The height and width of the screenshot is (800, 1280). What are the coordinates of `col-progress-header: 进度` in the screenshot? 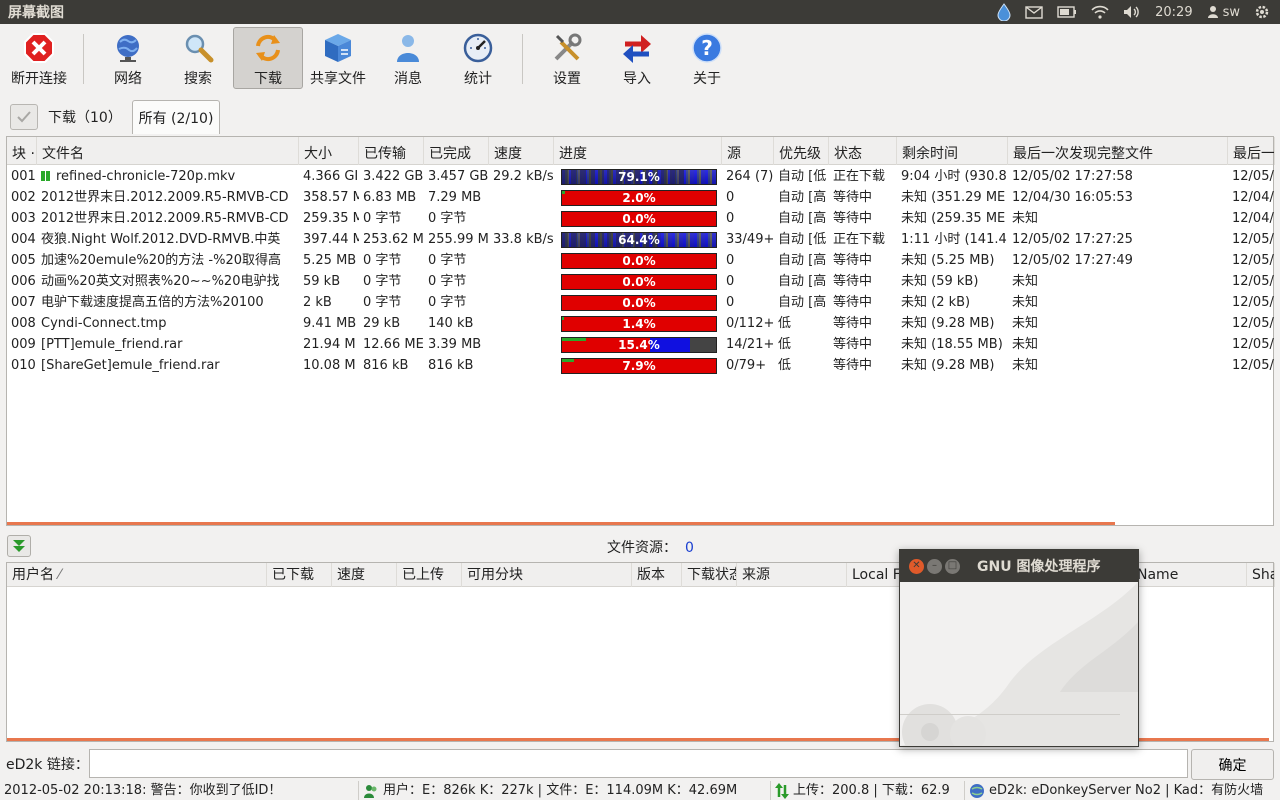 It's located at (638, 151).